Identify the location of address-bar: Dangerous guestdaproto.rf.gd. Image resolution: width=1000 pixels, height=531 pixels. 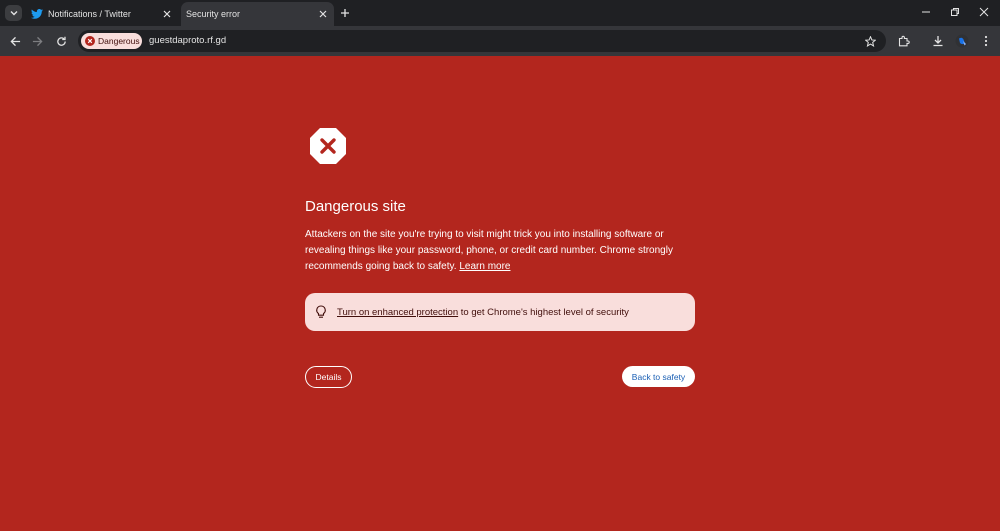
(482, 41).